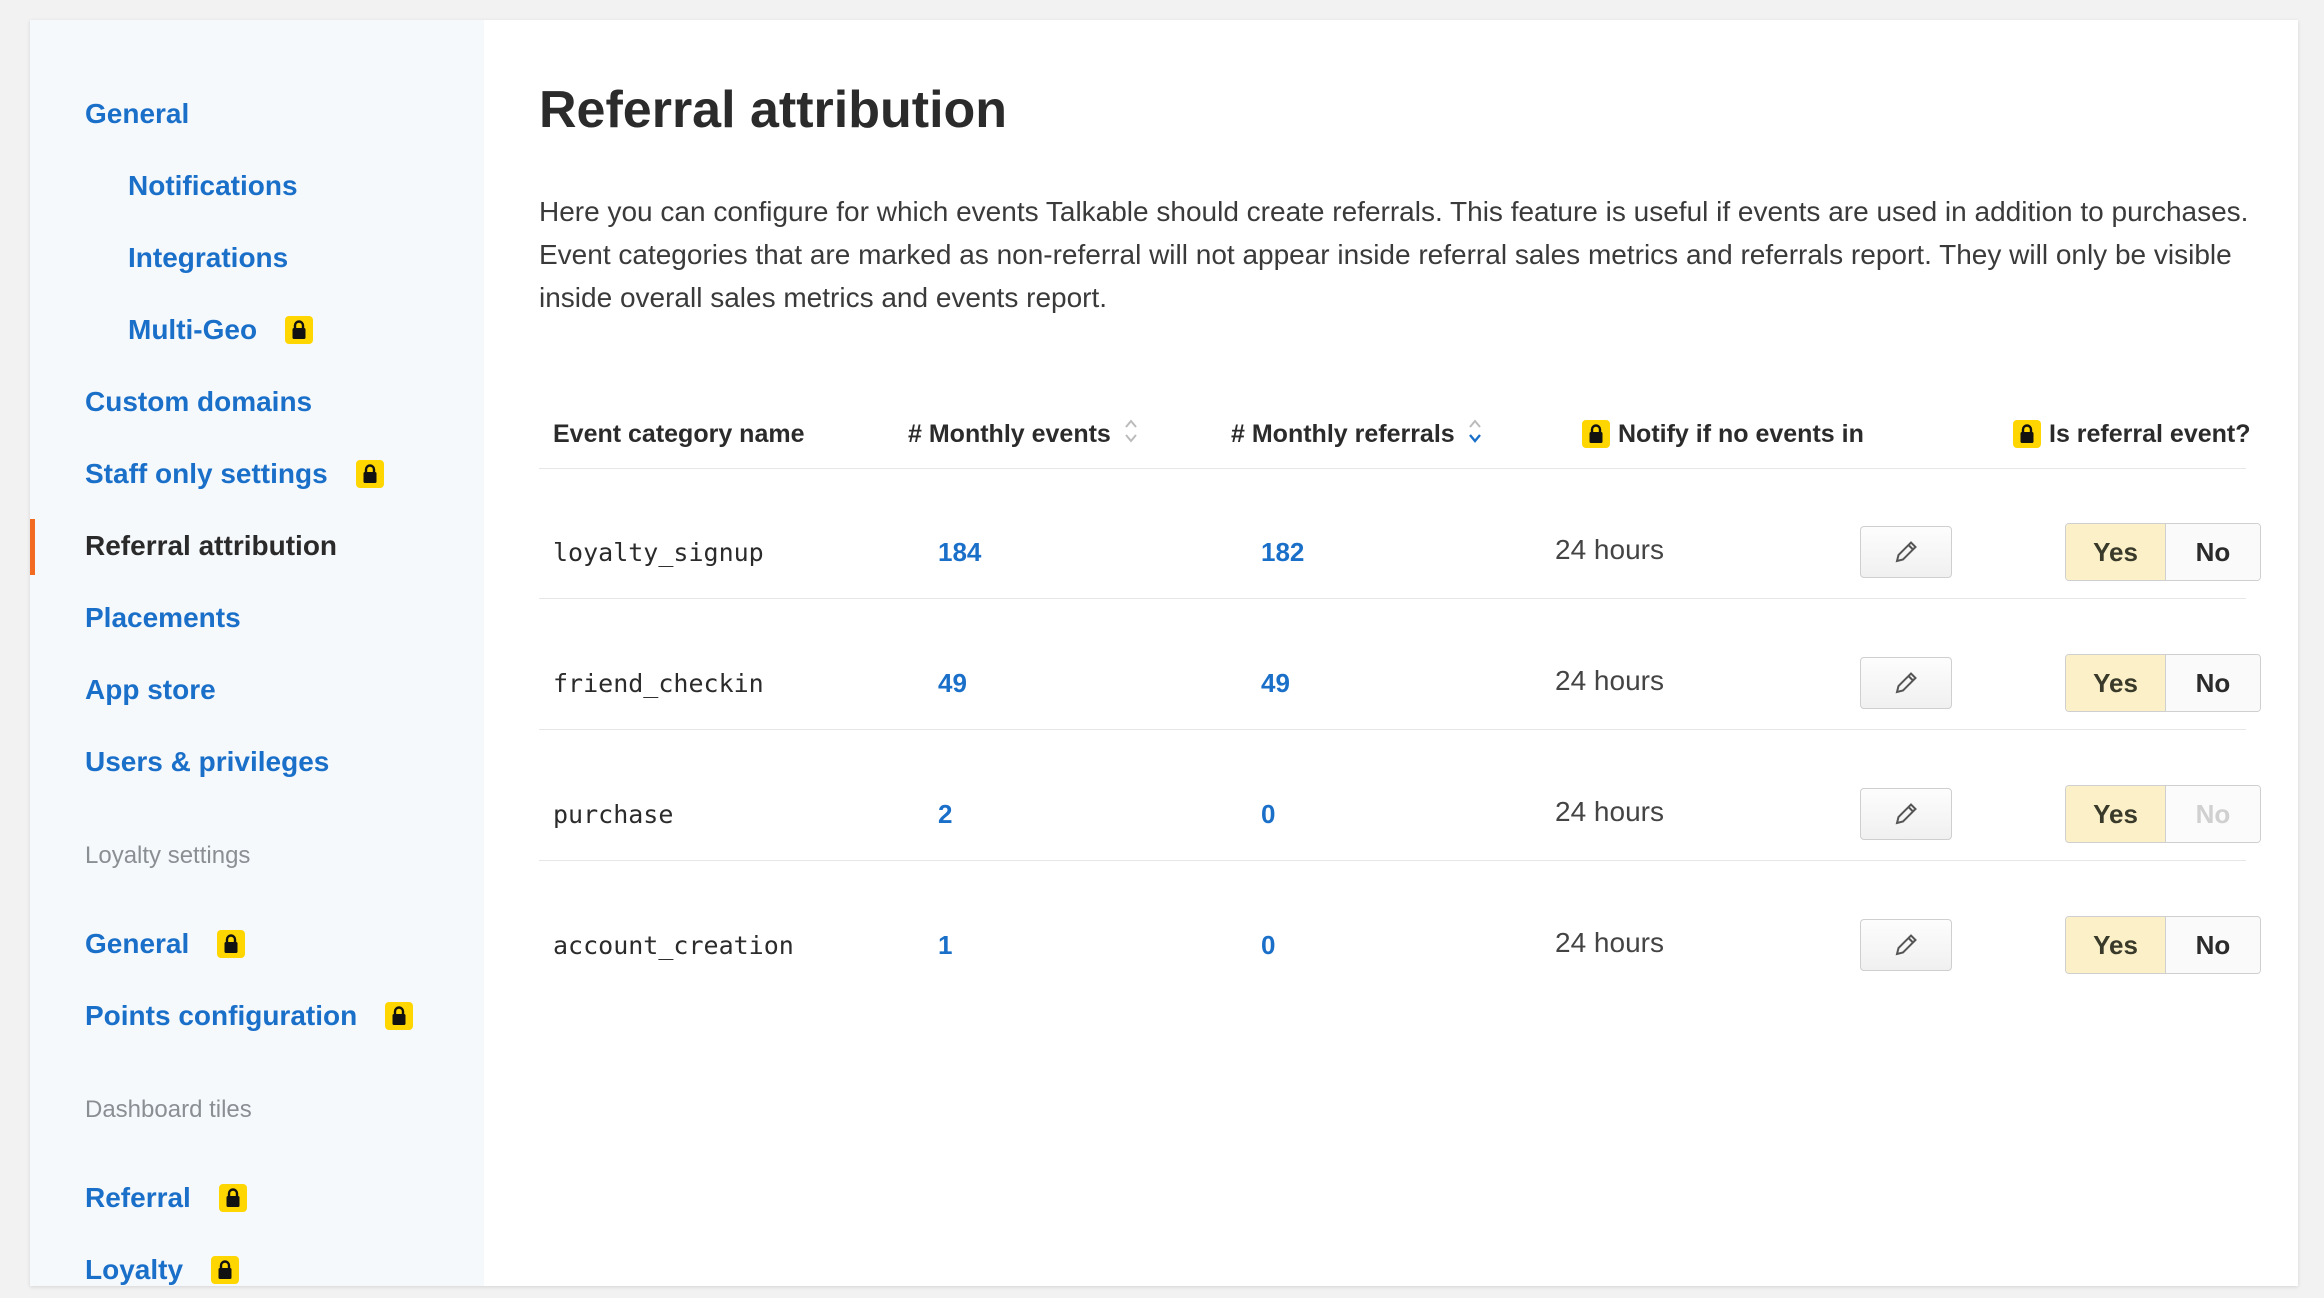 This screenshot has width=2324, height=1298. I want to click on sidebar-item-integrations: Integrations, so click(208, 258).